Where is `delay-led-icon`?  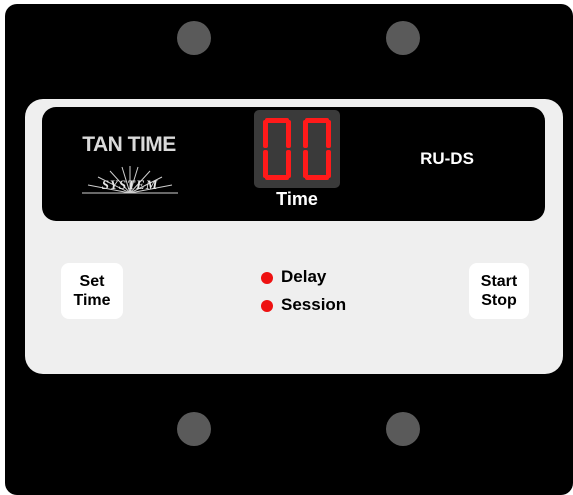 delay-led-icon is located at coordinates (267, 278).